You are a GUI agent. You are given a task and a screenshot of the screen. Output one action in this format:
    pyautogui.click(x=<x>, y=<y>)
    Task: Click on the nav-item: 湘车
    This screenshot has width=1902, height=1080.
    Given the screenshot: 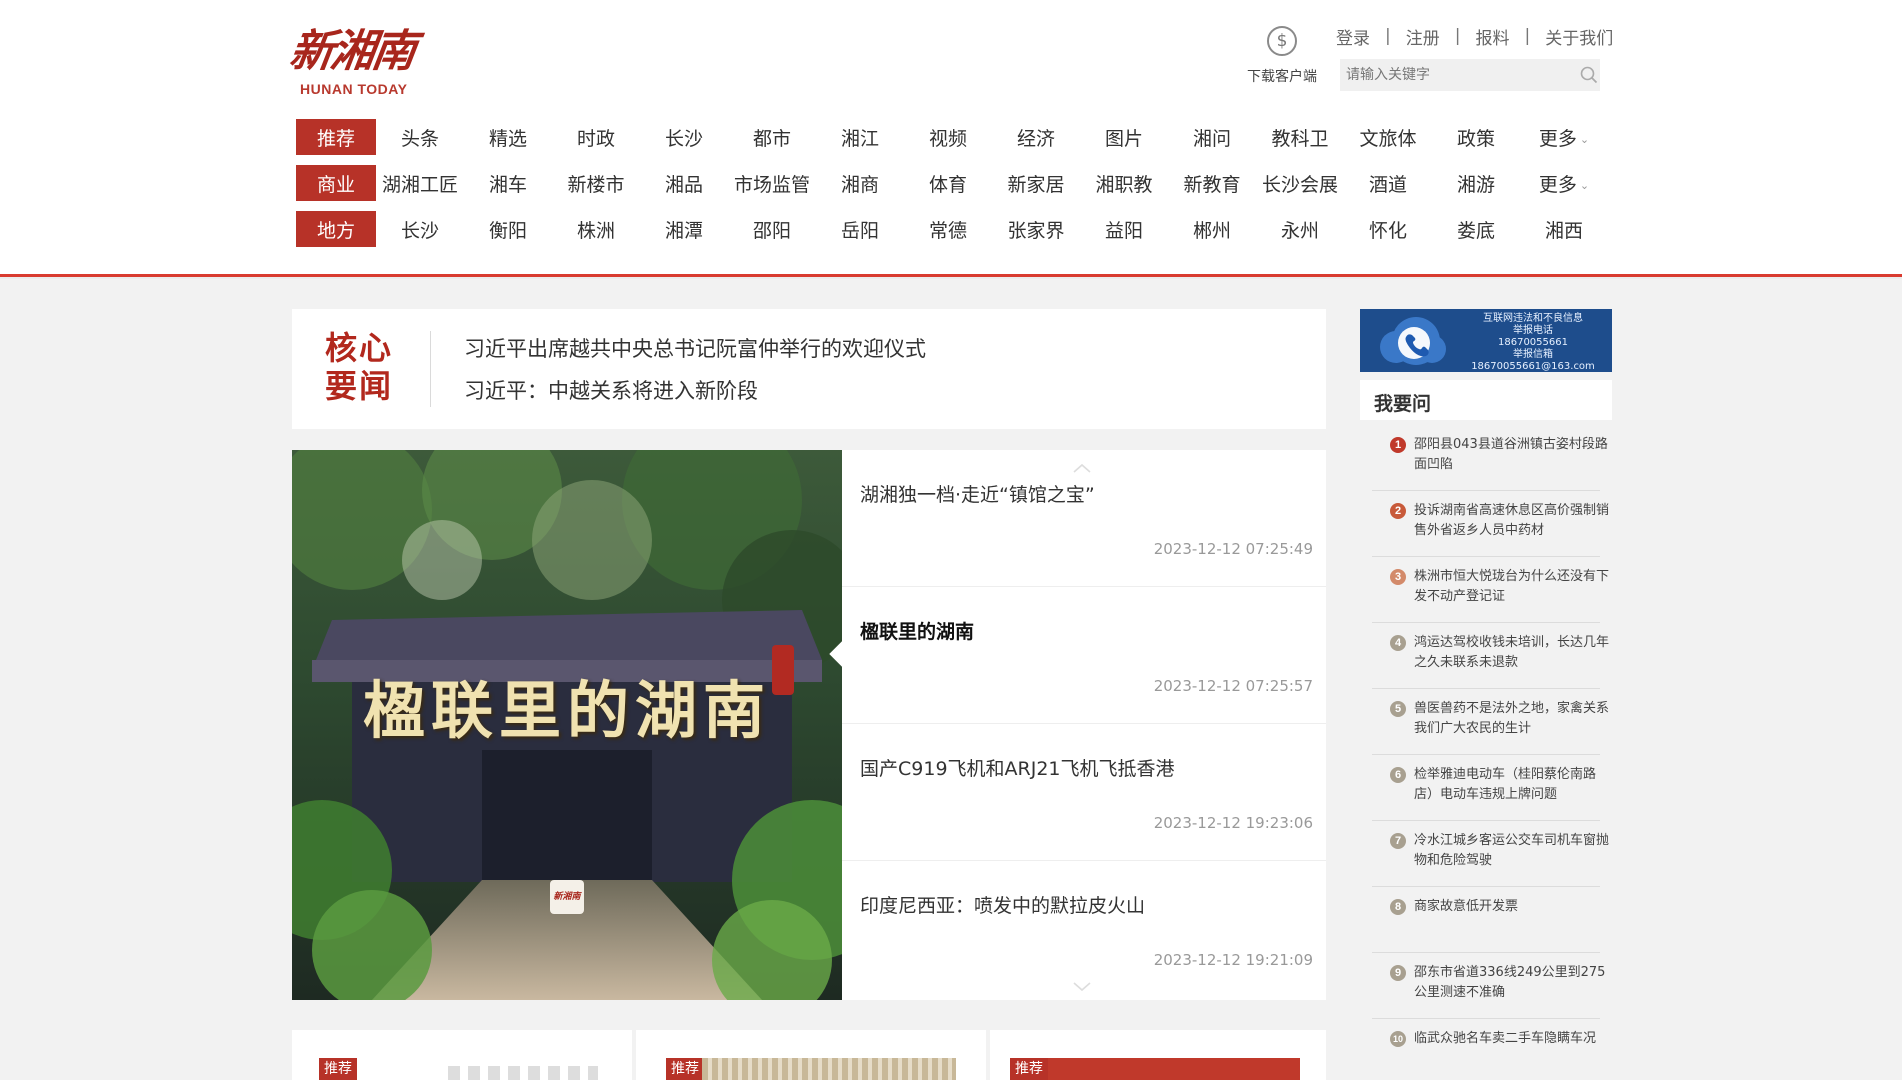 What is the action you would take?
    pyautogui.click(x=508, y=183)
    